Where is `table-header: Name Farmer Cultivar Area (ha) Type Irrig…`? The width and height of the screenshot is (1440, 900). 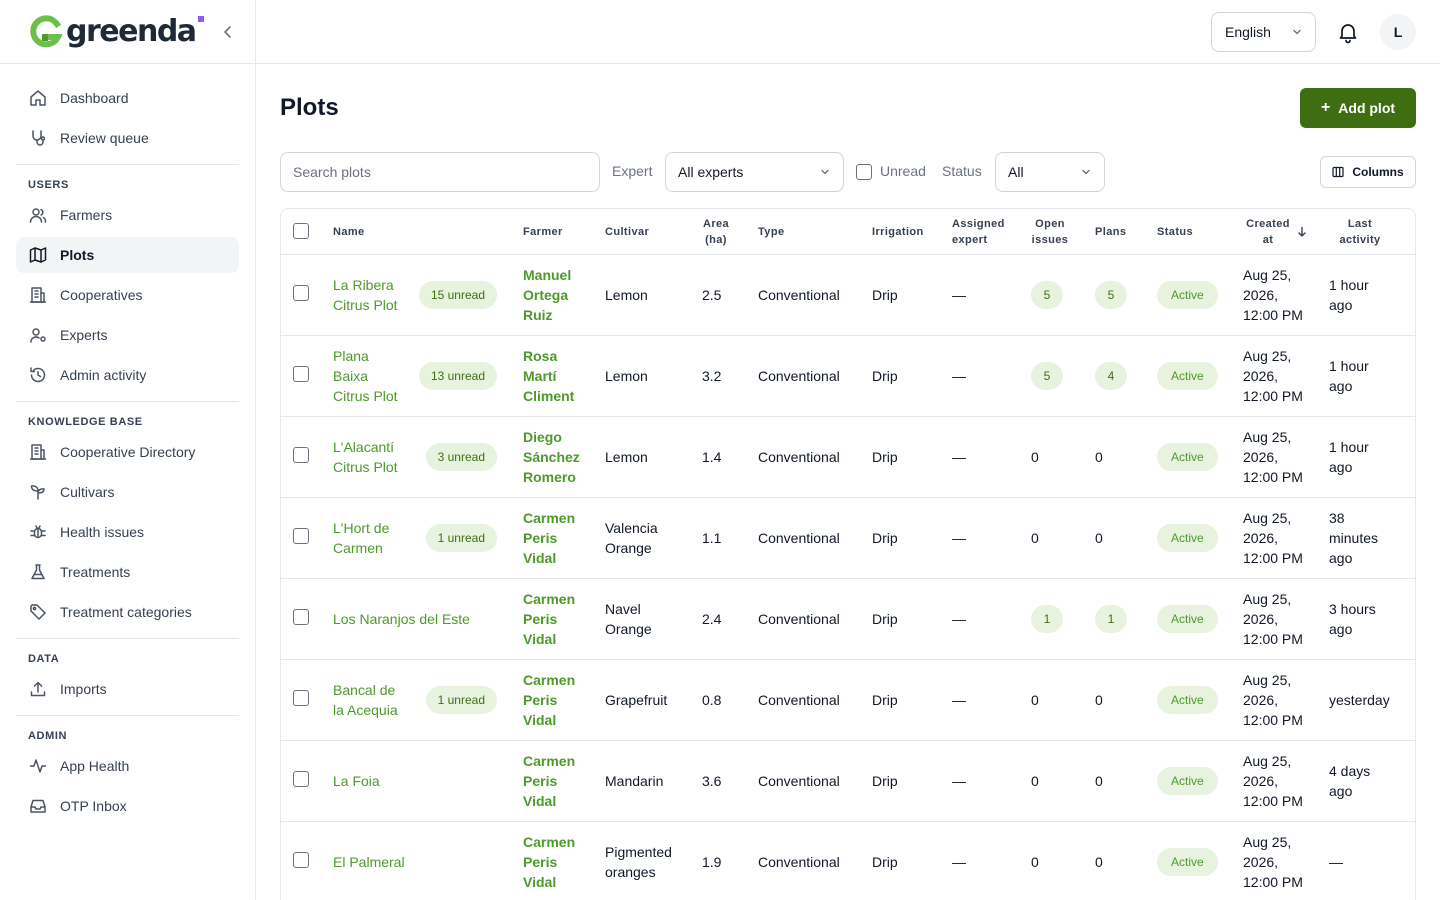 table-header: Name Farmer Cultivar Area (ha) Type Irrig… is located at coordinates (848, 232).